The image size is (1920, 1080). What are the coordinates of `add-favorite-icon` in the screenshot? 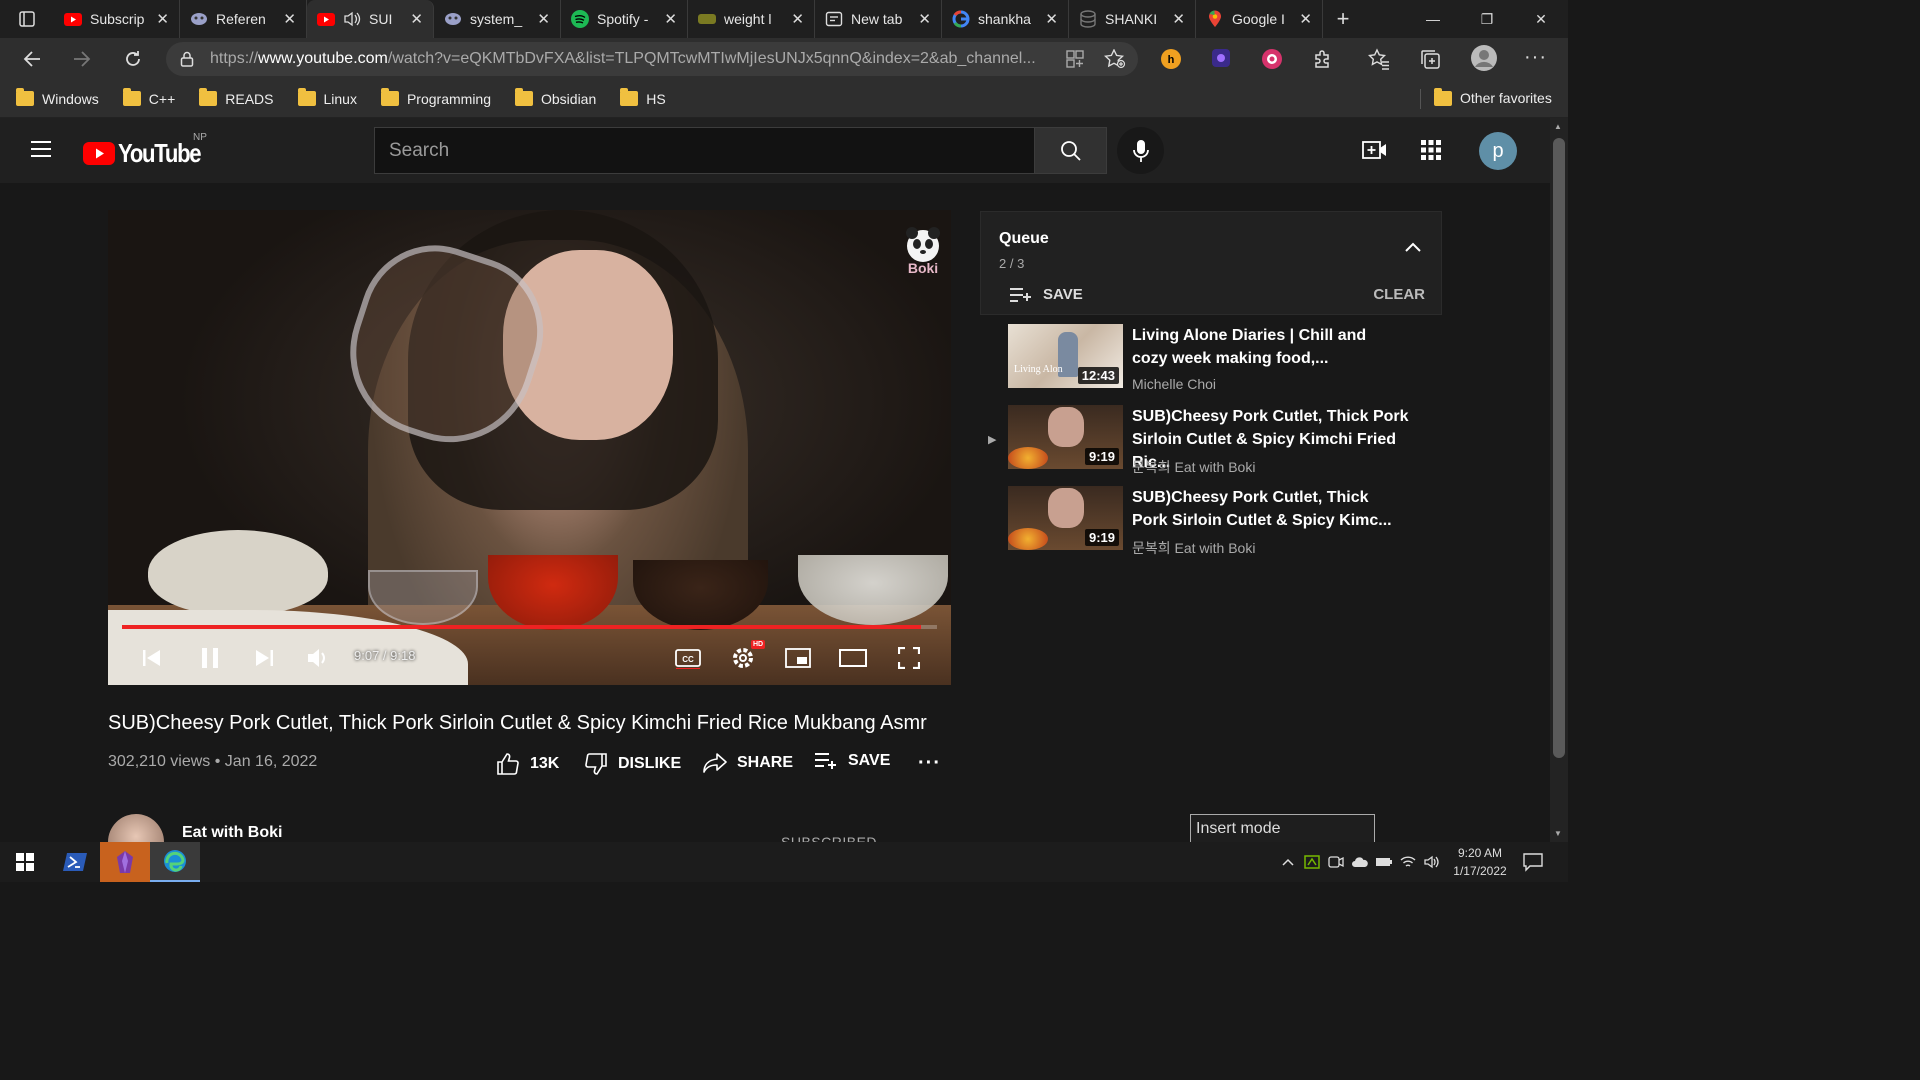 It's located at (1115, 59).